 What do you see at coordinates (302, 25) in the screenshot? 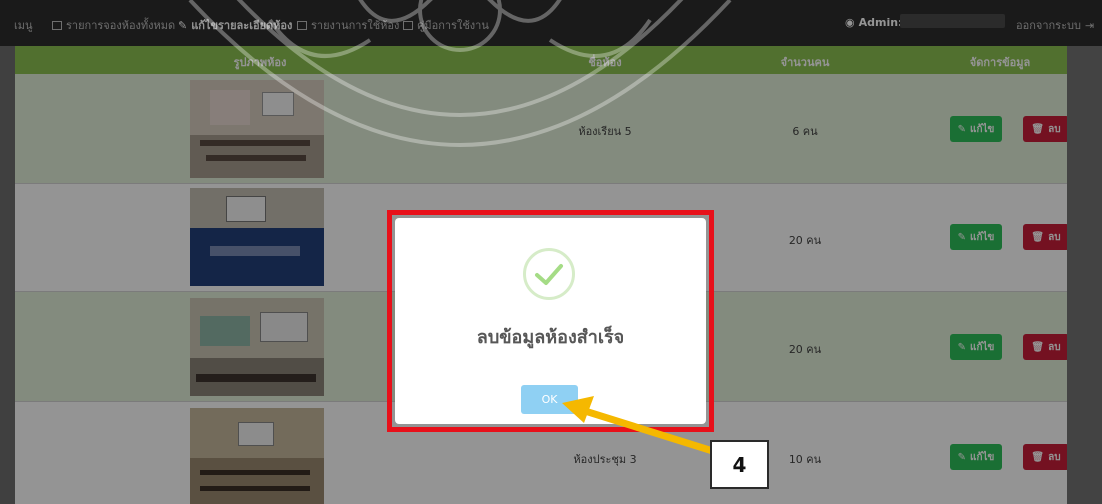
I see `document-icon` at bounding box center [302, 25].